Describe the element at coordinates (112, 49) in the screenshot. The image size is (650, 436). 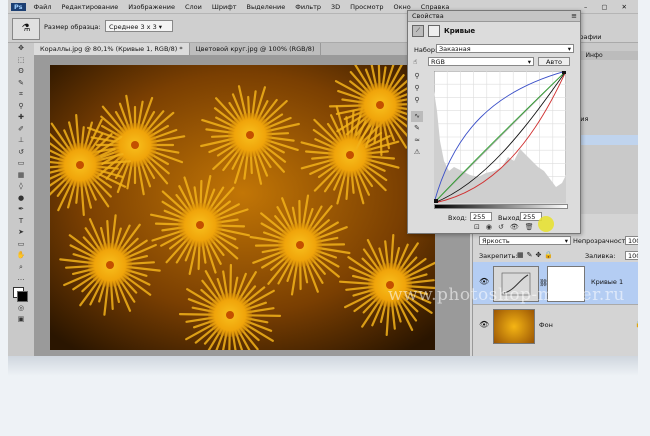
I see `tab-corals: Кораллы.jpg @ 80,1% (Кривые 1, RGB/8) *` at that location.